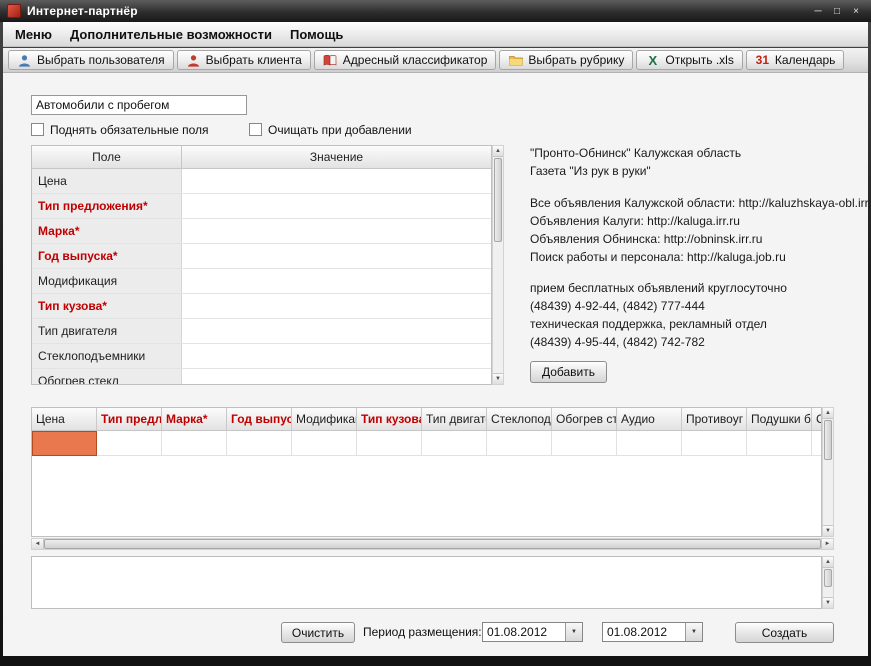 Image resolution: width=871 pixels, height=666 pixels. I want to click on title-bar: Интернет-партнёр ─ □ ×, so click(435, 11).